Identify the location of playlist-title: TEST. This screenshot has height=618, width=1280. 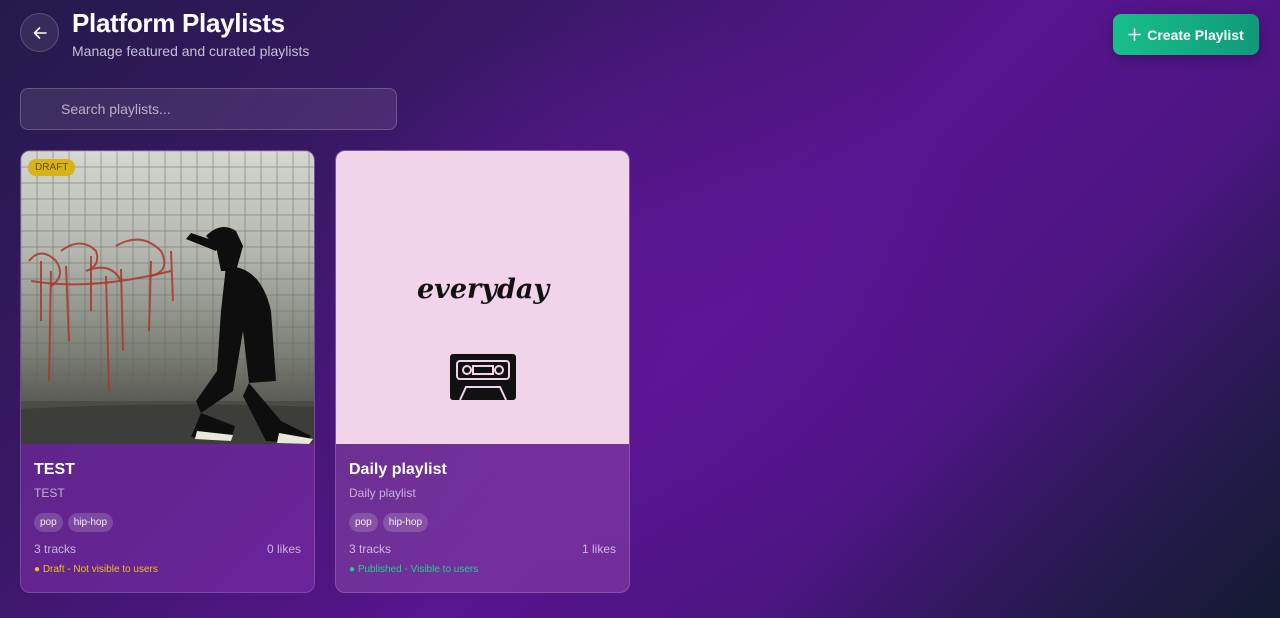
(54, 469).